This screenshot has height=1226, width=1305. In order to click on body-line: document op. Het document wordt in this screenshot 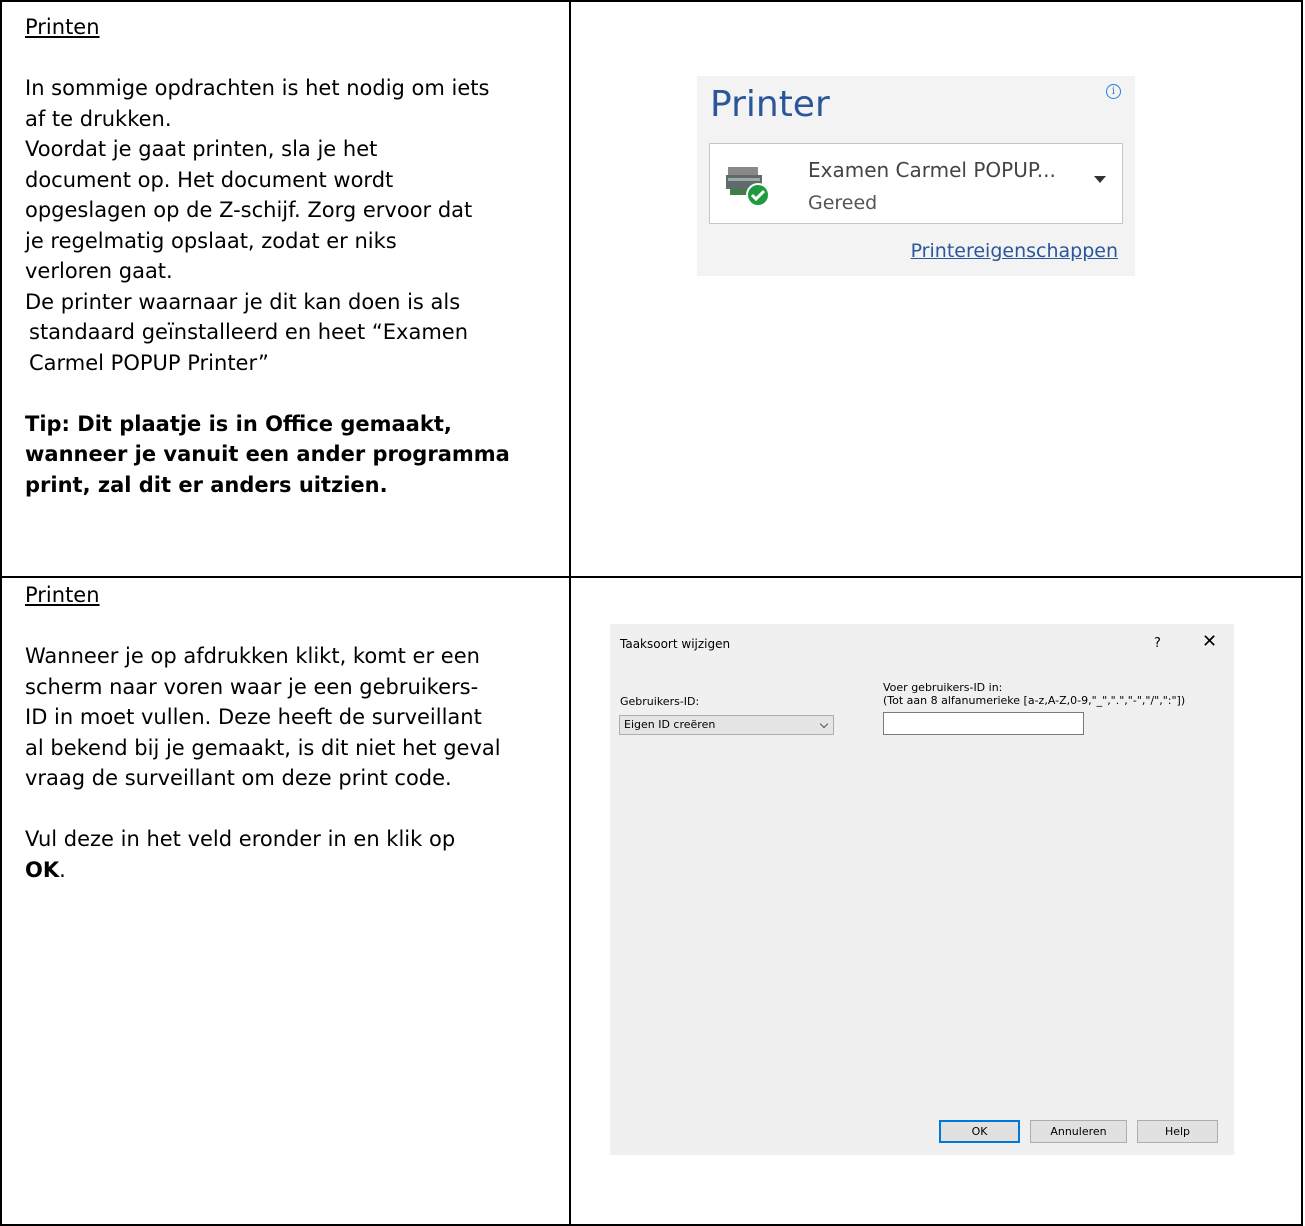, I will do `click(209, 179)`.